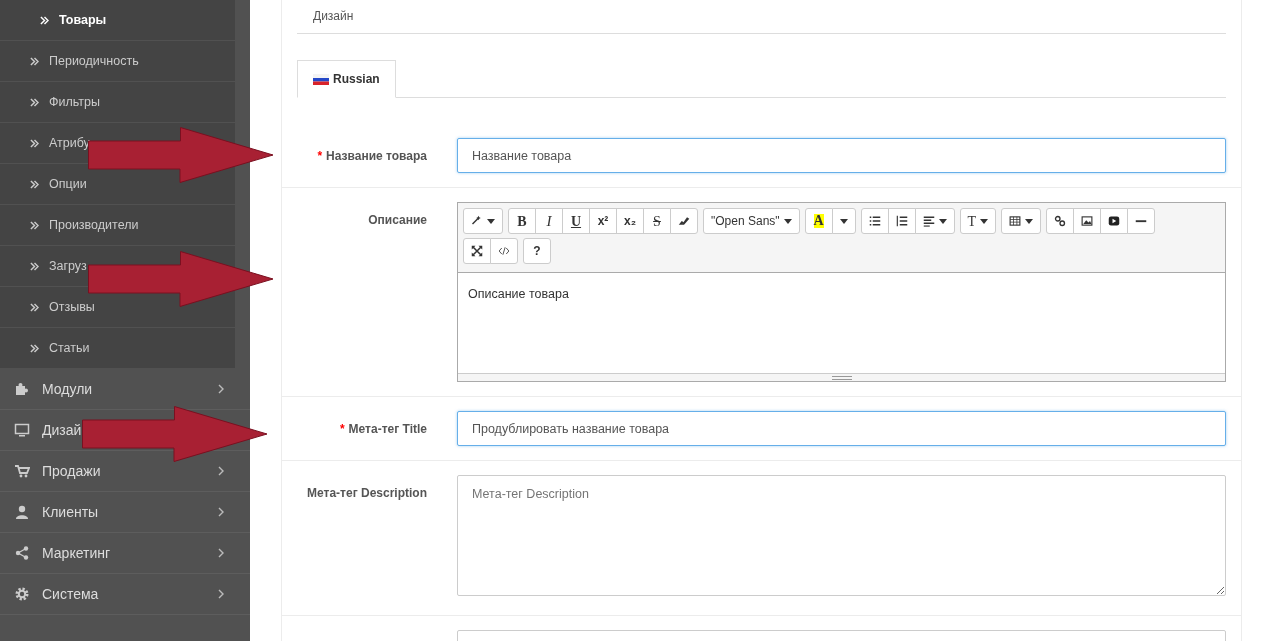 This screenshot has height=641, width=1280. What do you see at coordinates (841, 155) in the screenshot?
I see `input-field: Название товара` at bounding box center [841, 155].